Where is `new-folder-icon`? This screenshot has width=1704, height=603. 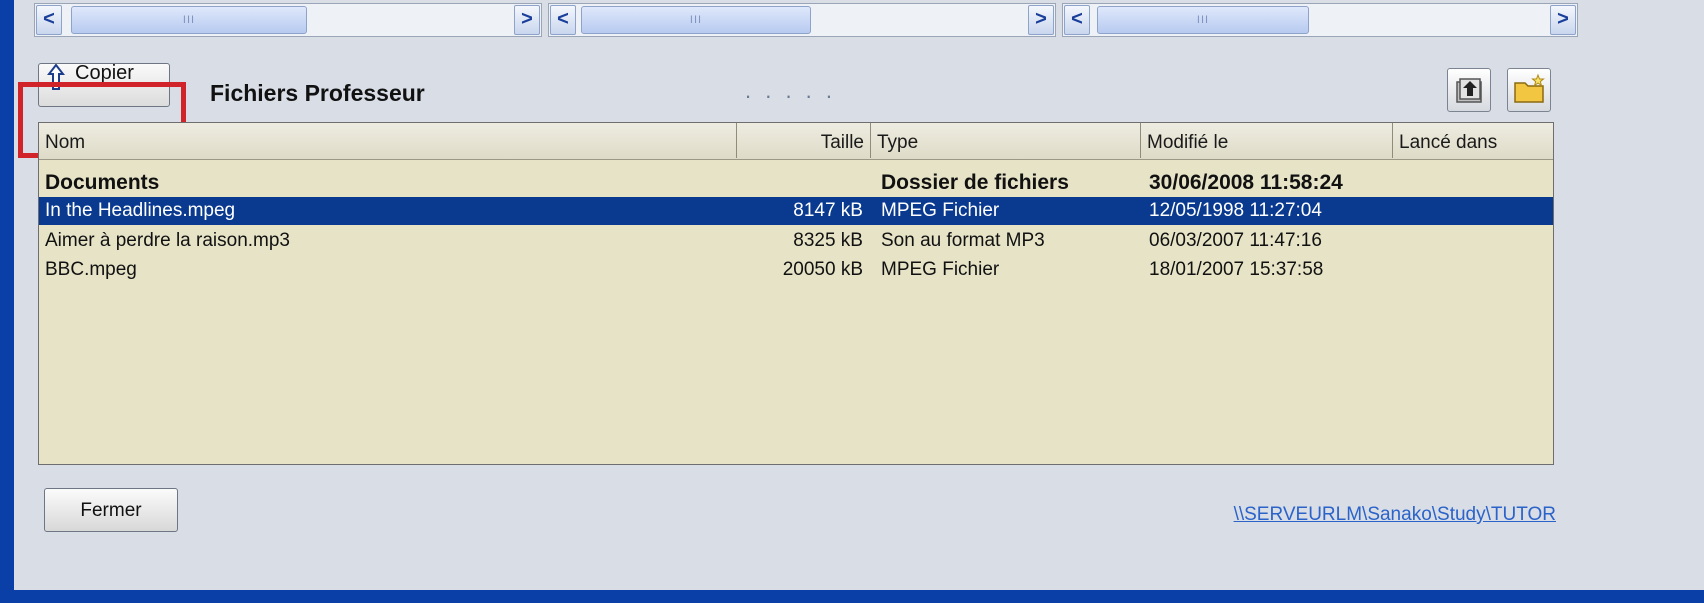
new-folder-icon is located at coordinates (1529, 88).